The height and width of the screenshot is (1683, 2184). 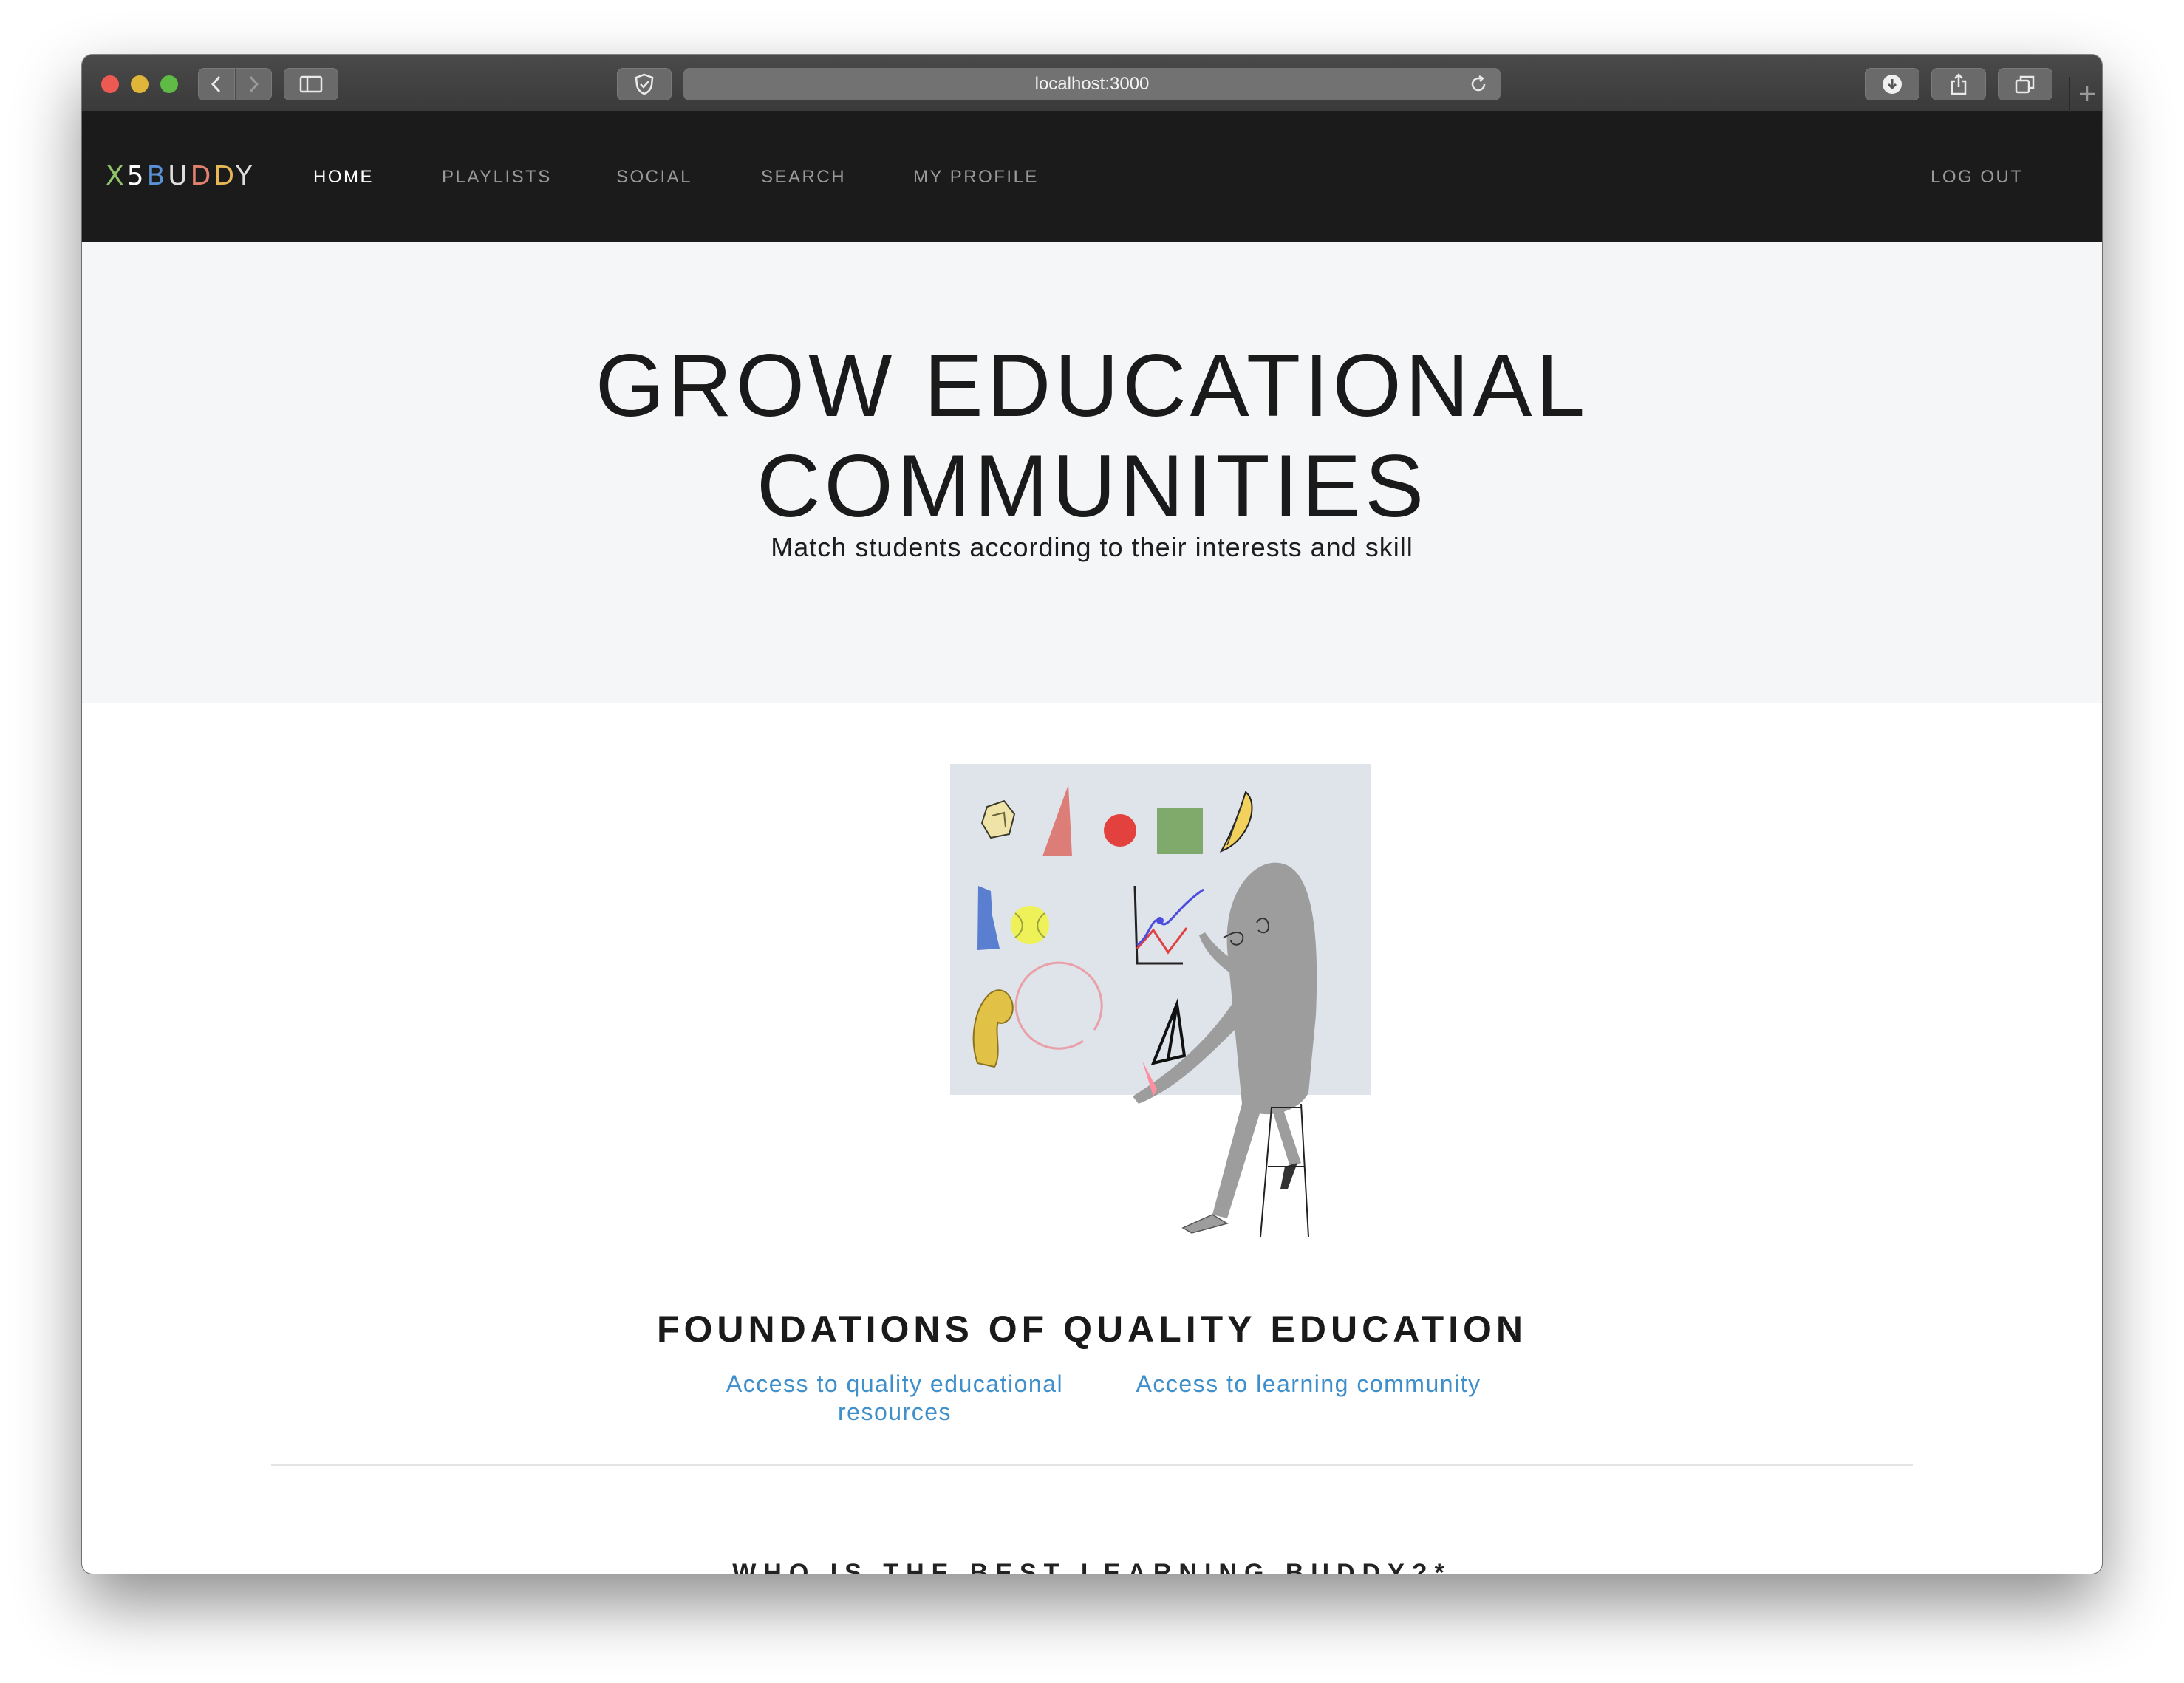 I want to click on best-learning-buddy-heading: WHO IS THE BEST LEARNING BUDDY?*, so click(x=1092, y=1566).